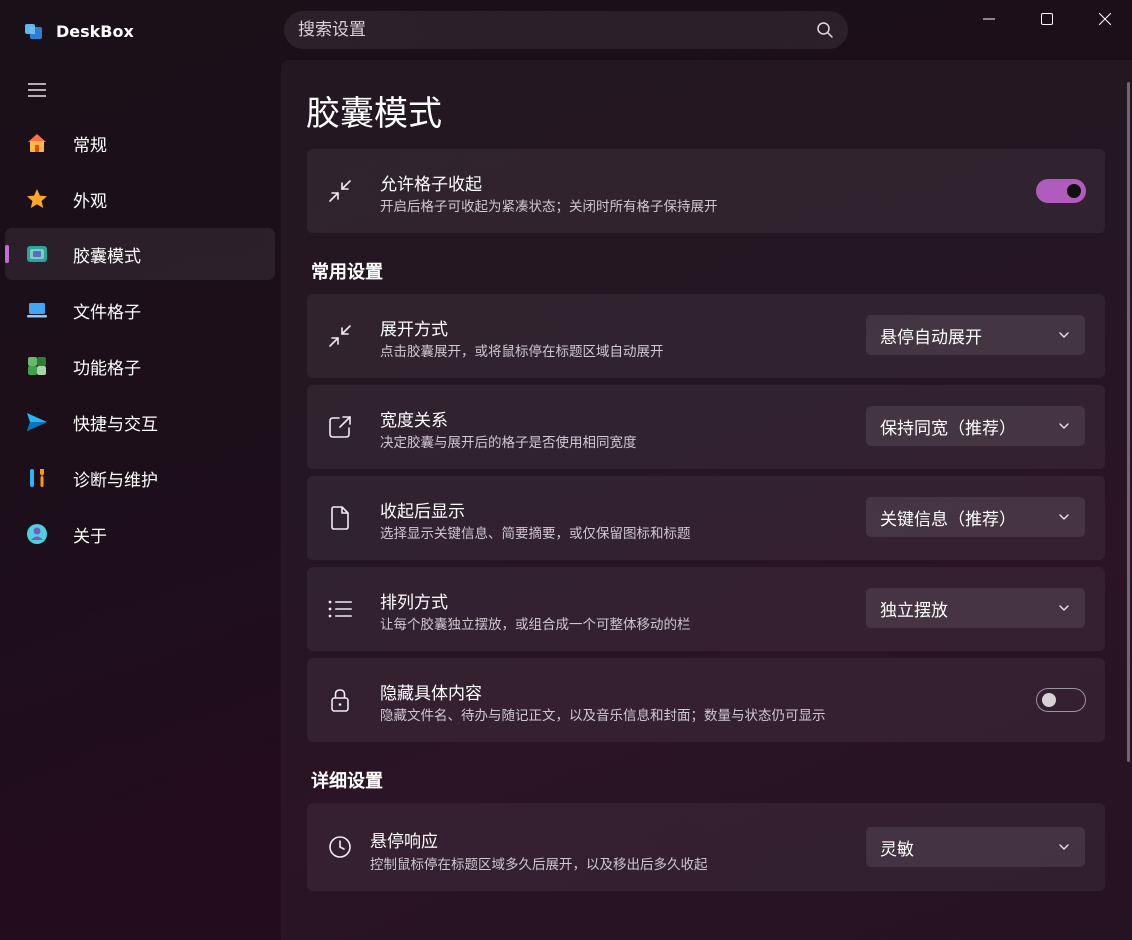 This screenshot has width=1132, height=940. I want to click on sidebar-item-label: 胶囊模式, so click(107, 256).